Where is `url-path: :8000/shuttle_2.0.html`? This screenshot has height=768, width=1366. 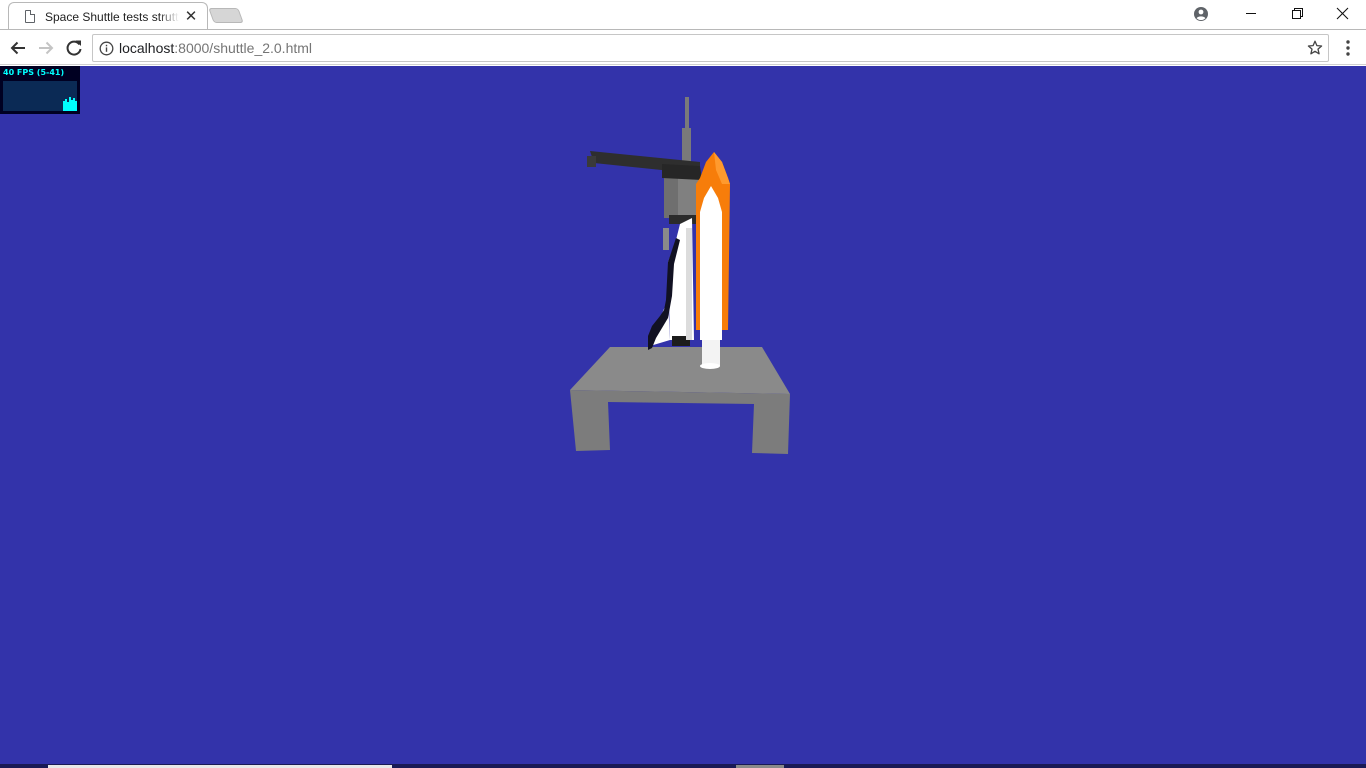
url-path: :8000/shuttle_2.0.html is located at coordinates (243, 48).